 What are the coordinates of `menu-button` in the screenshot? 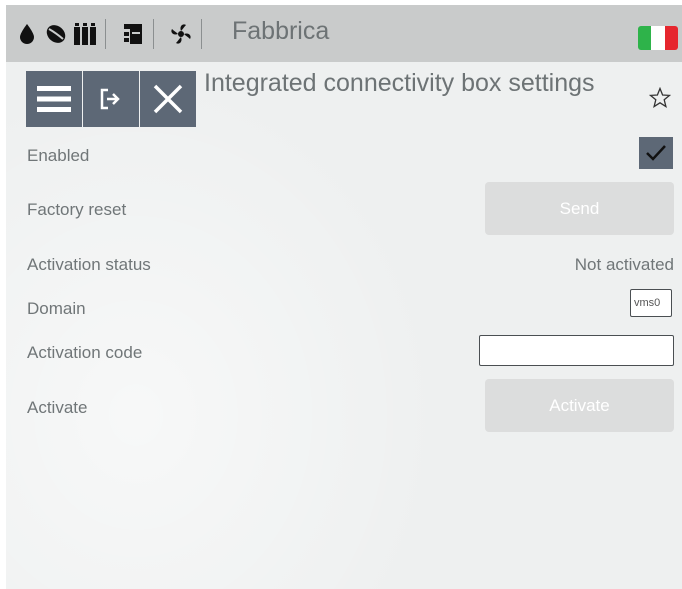 It's located at (54, 99).